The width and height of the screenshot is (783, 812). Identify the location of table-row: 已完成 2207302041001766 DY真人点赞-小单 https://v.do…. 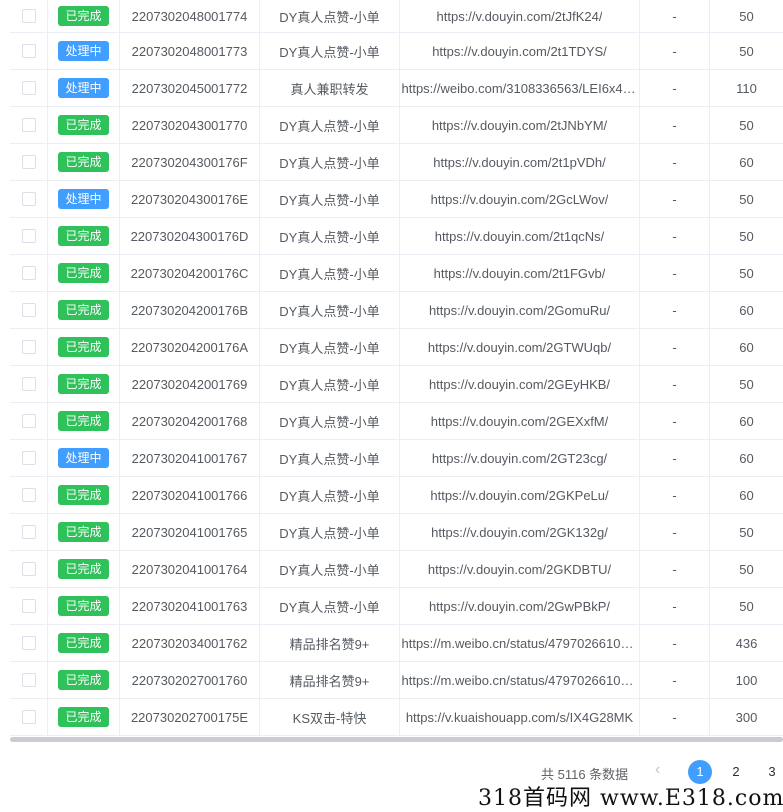
(396, 495).